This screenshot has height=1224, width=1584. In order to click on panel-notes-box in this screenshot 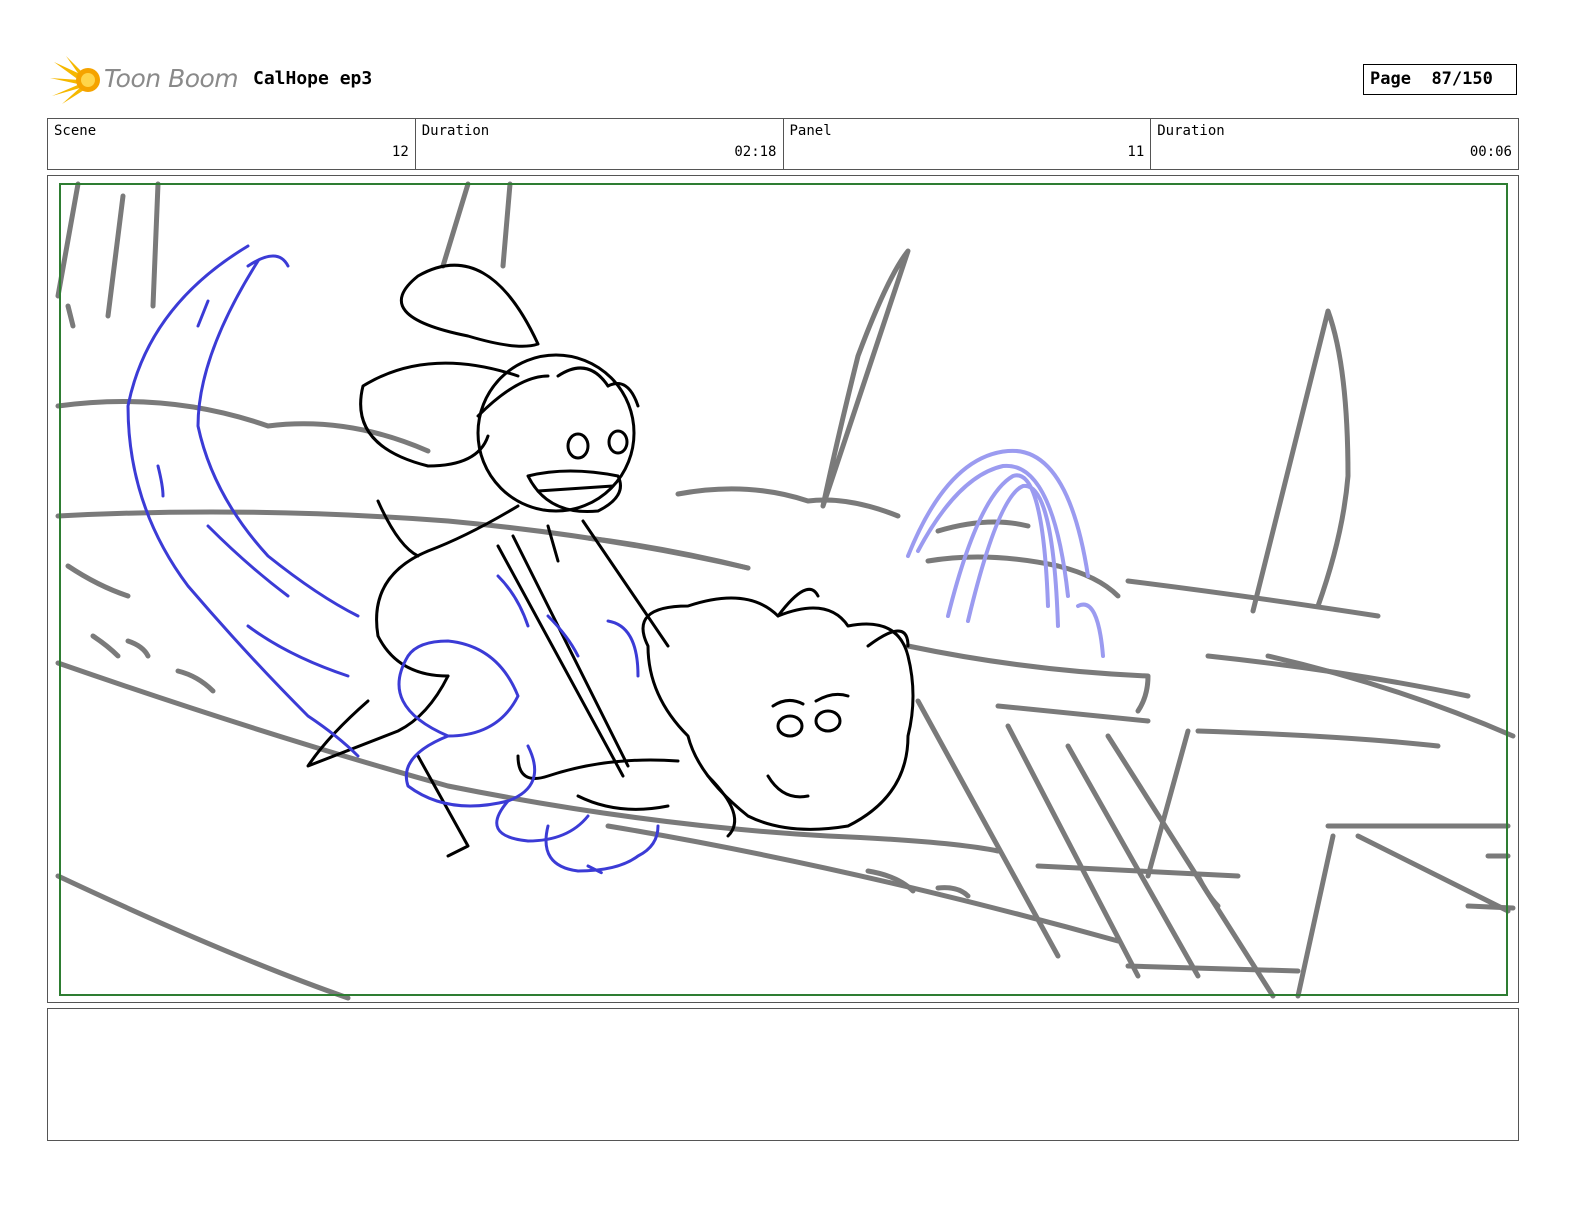, I will do `click(783, 1074)`.